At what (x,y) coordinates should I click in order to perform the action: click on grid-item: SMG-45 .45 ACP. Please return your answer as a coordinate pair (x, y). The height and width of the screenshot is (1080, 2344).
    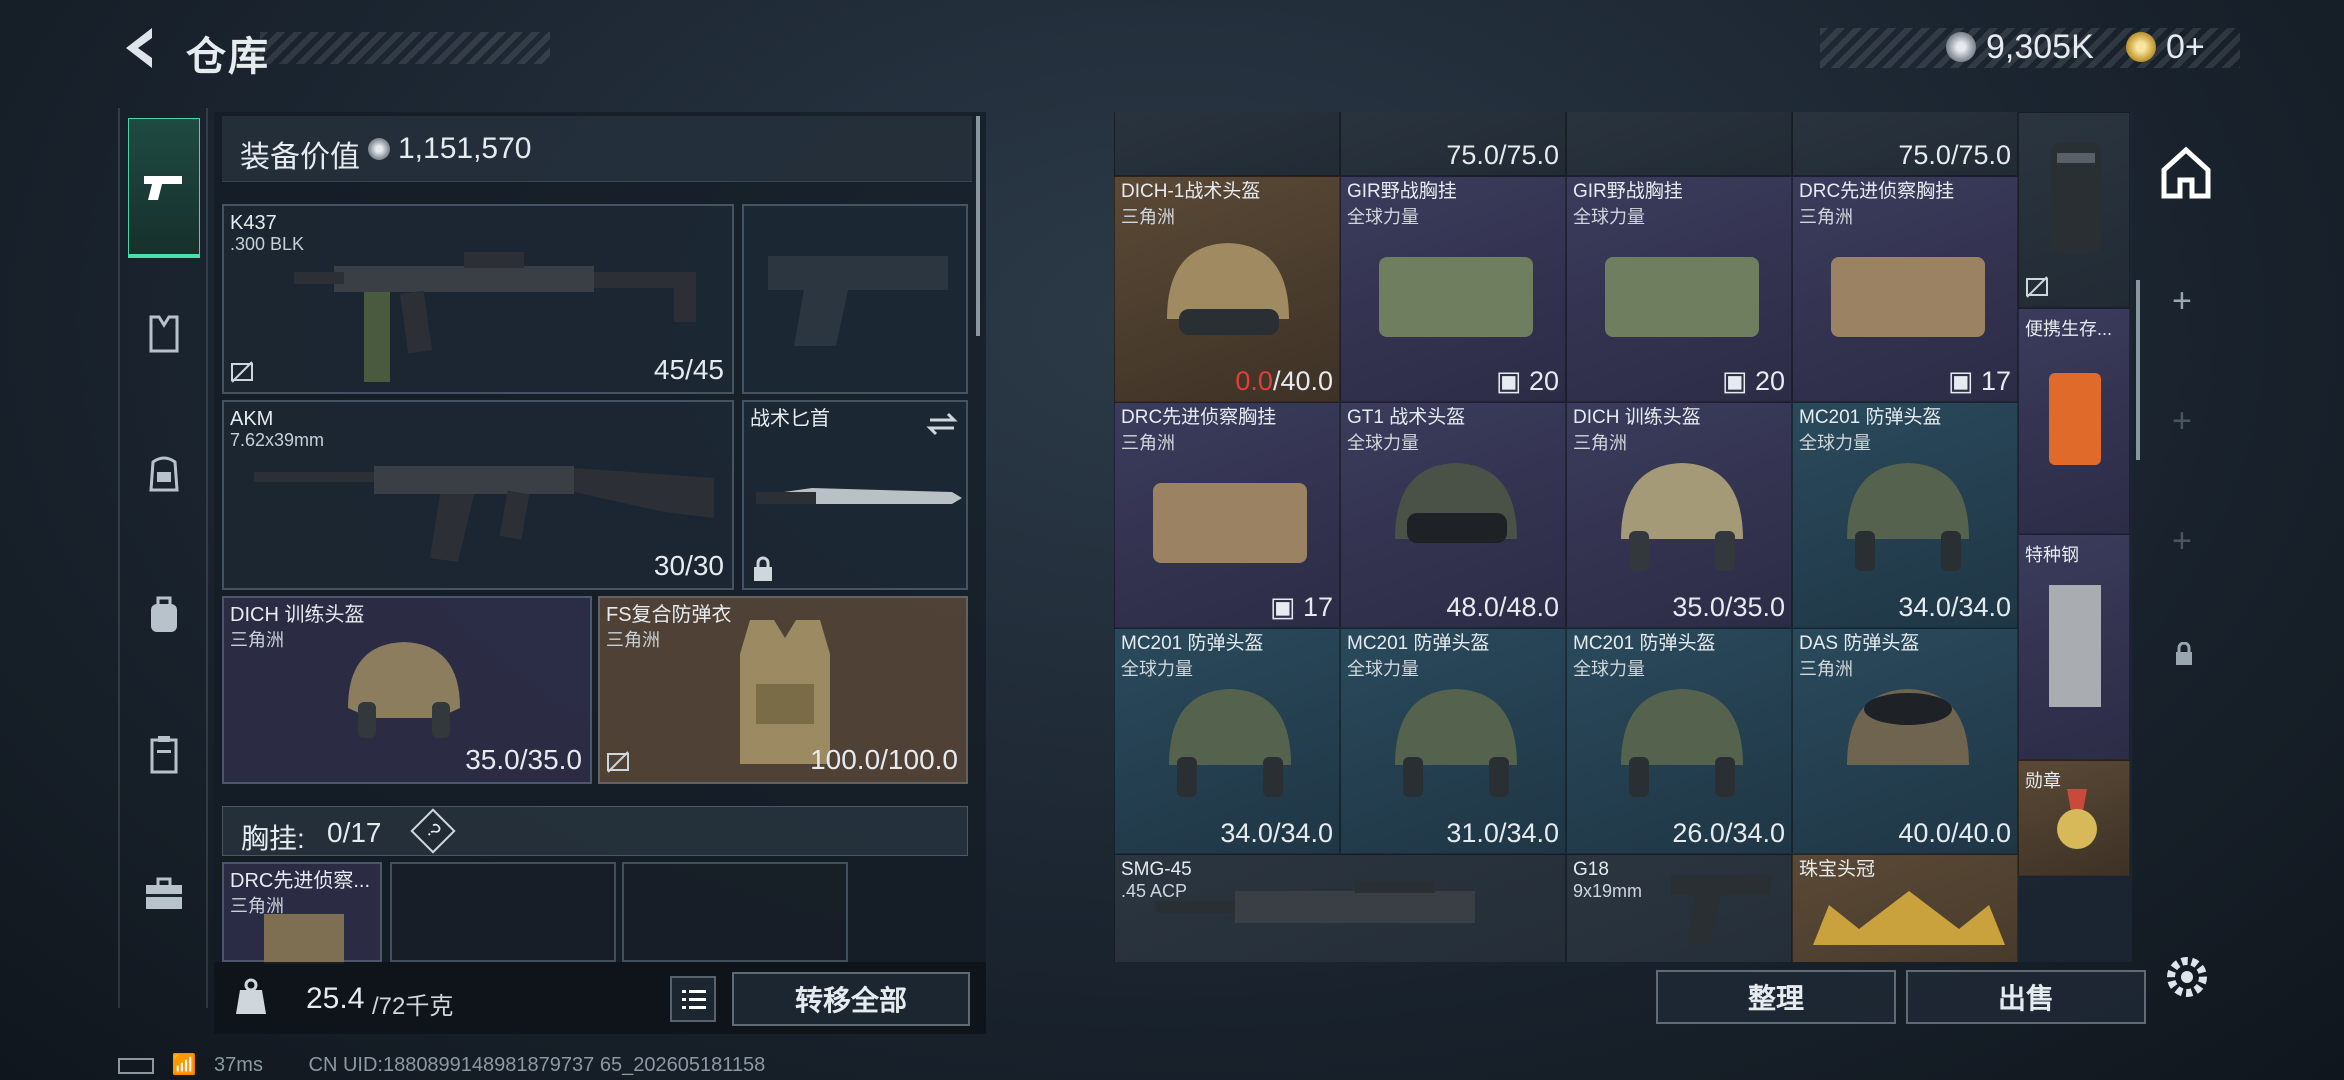
    Looking at the image, I should click on (1340, 908).